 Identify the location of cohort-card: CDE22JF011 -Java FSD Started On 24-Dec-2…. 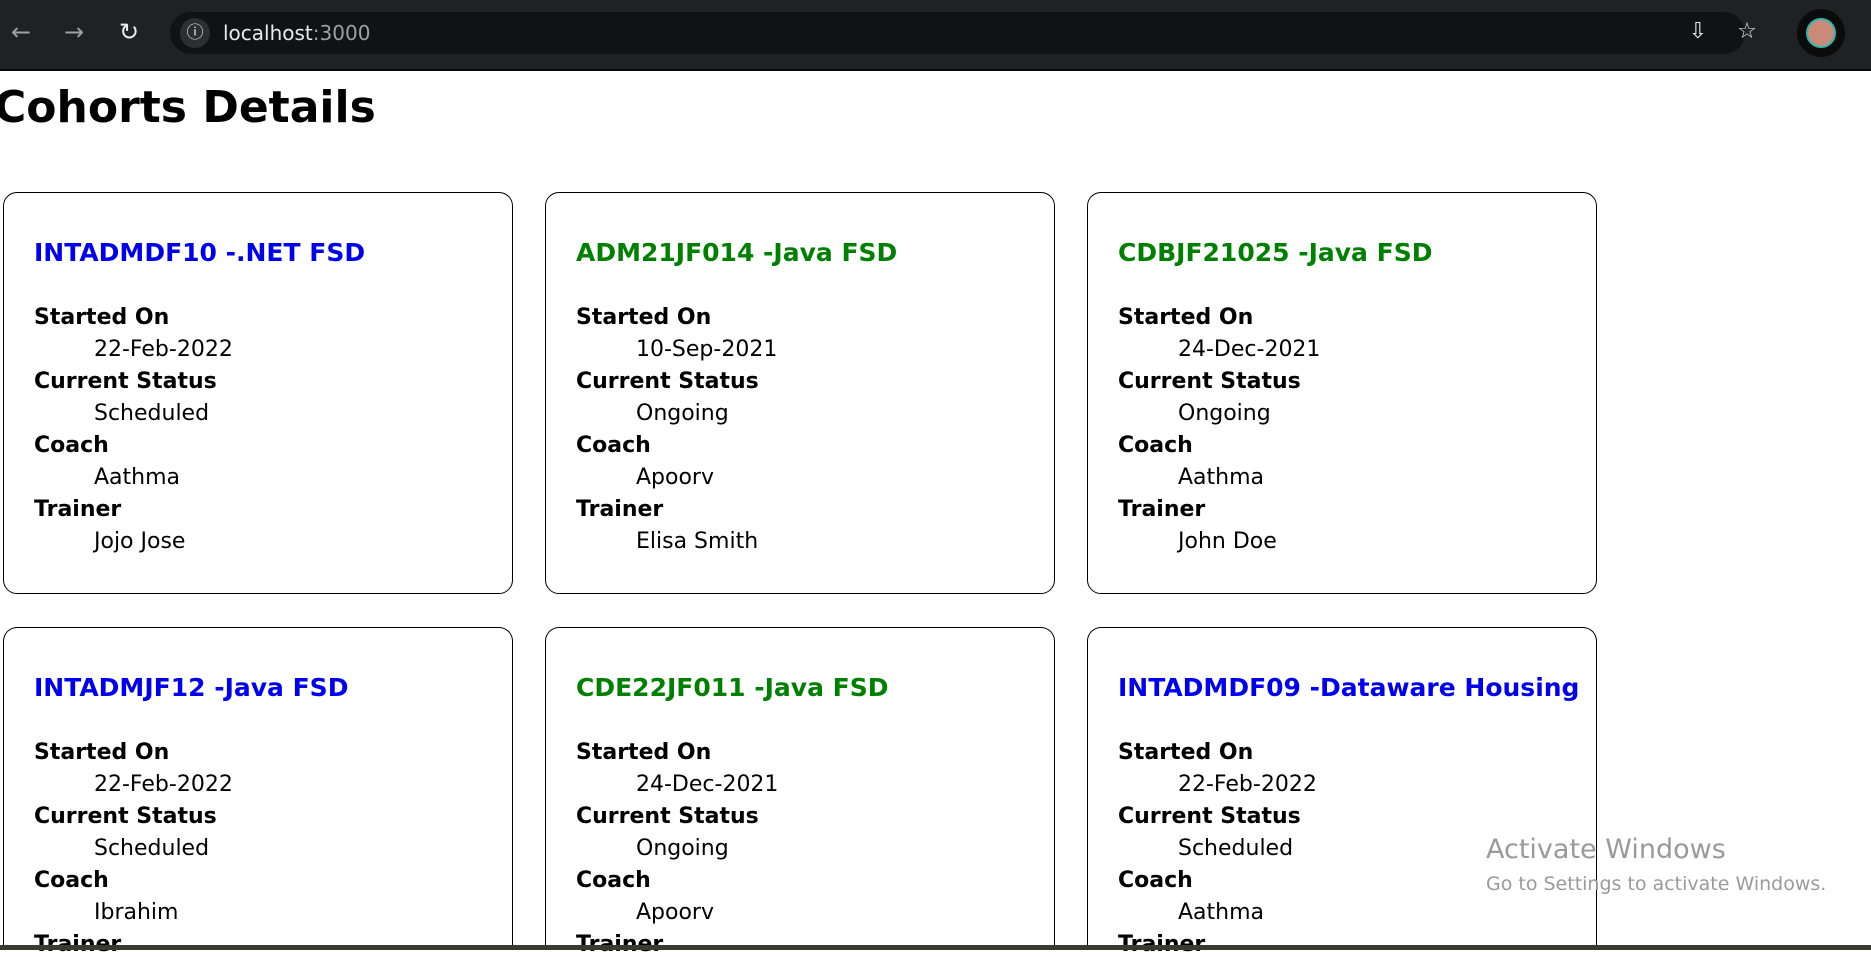
(800, 792).